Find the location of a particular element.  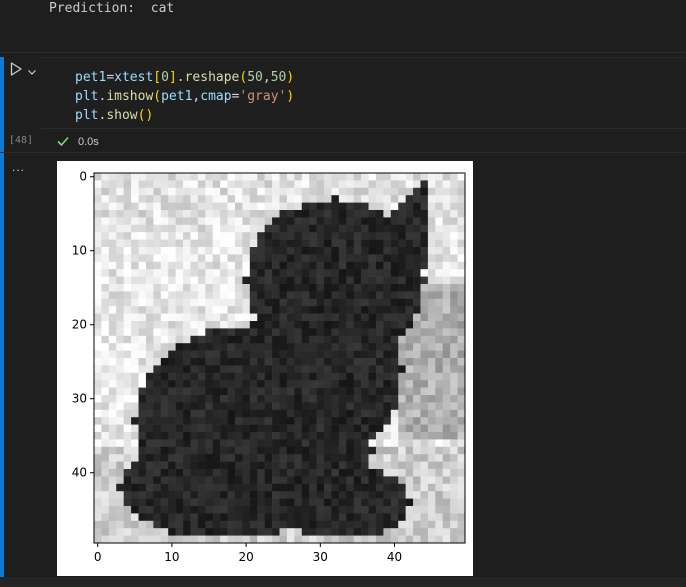

code-line: pet1=xtest[0].reshape(50,50) is located at coordinates (184, 77).